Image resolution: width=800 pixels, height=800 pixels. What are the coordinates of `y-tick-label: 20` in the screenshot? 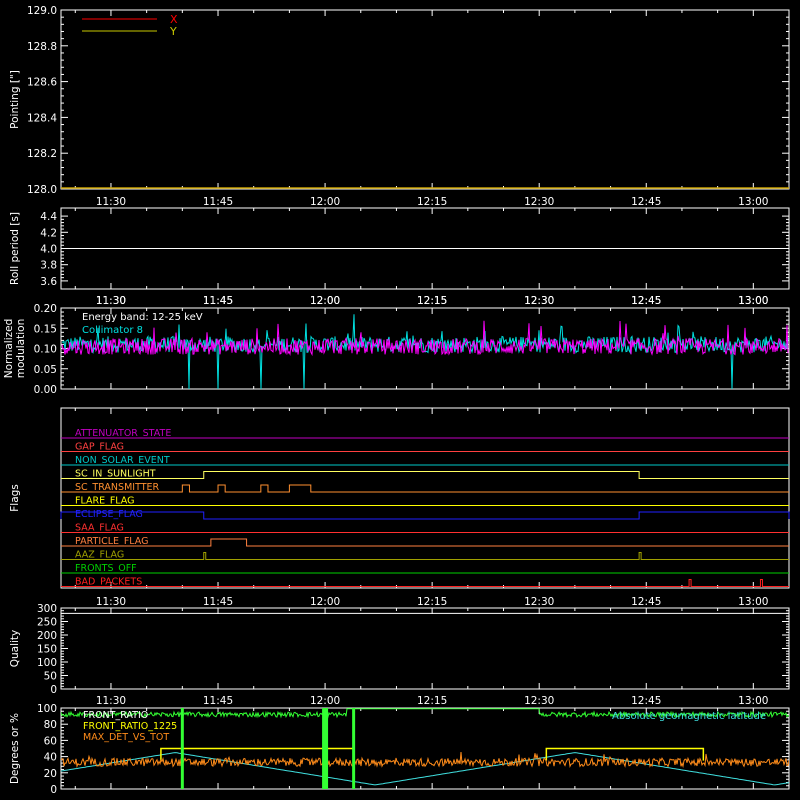 It's located at (50, 774).